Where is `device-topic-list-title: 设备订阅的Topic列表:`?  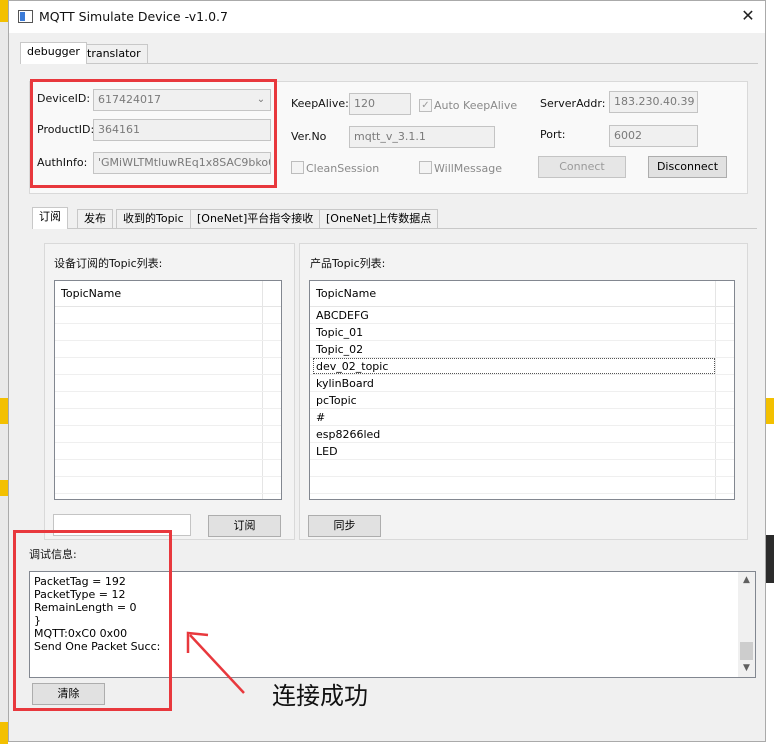 device-topic-list-title: 设备订阅的Topic列表: is located at coordinates (108, 263).